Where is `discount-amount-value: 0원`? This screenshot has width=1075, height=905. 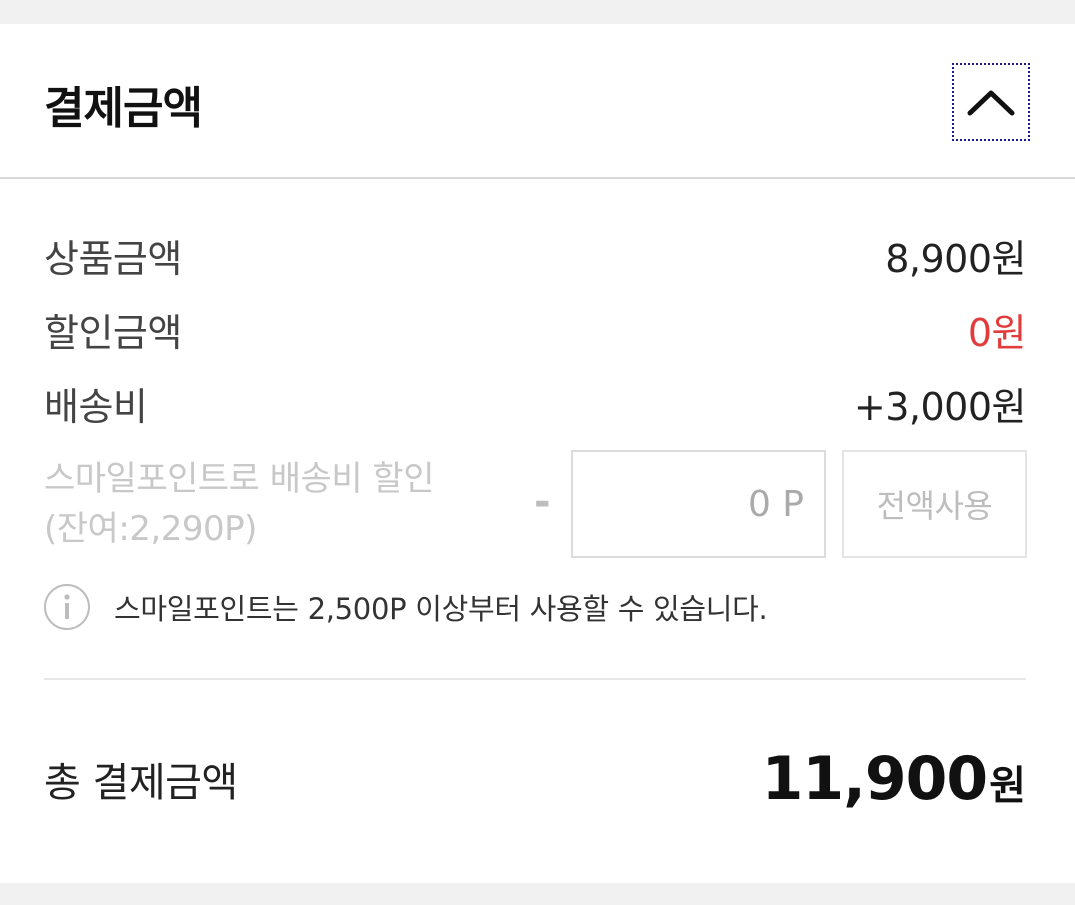
discount-amount-value: 0원 is located at coordinates (997, 332).